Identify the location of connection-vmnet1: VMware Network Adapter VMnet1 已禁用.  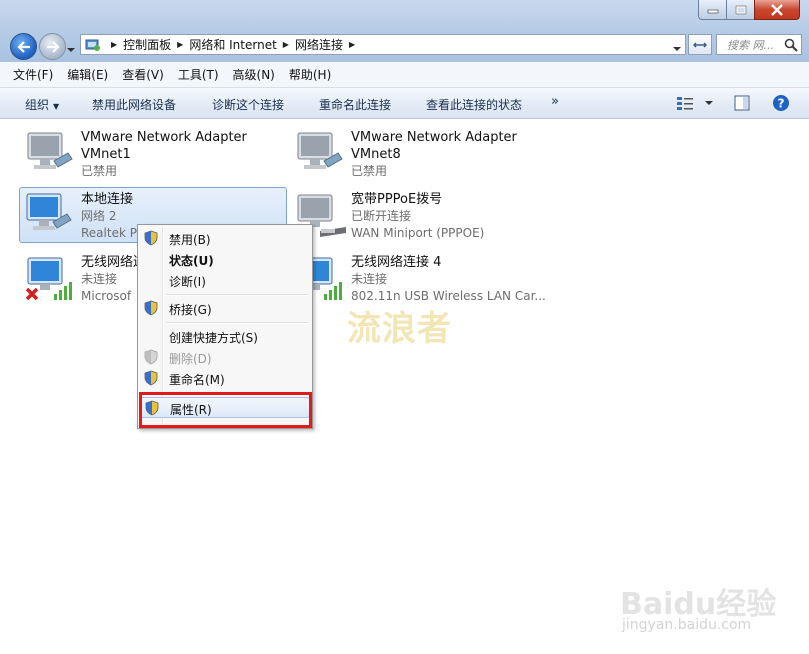
(154, 151).